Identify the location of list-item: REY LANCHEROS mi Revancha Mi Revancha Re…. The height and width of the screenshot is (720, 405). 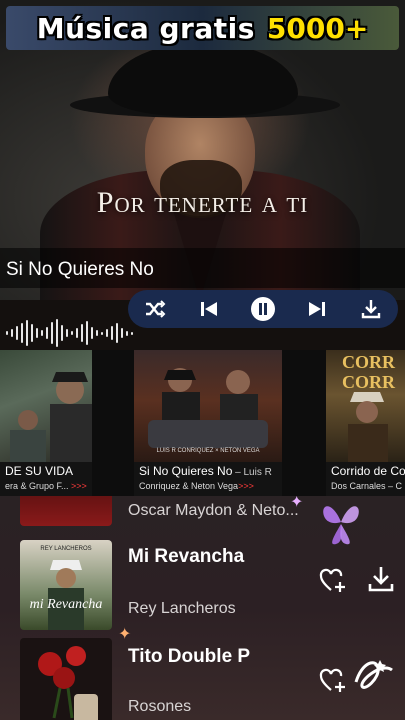
(202, 584).